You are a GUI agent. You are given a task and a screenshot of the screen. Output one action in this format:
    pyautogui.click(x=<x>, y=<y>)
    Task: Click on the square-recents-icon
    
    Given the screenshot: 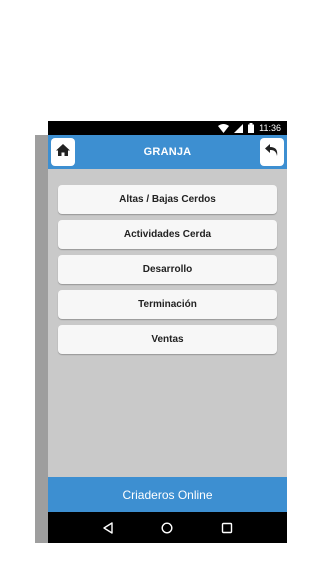 What is the action you would take?
    pyautogui.click(x=227, y=528)
    